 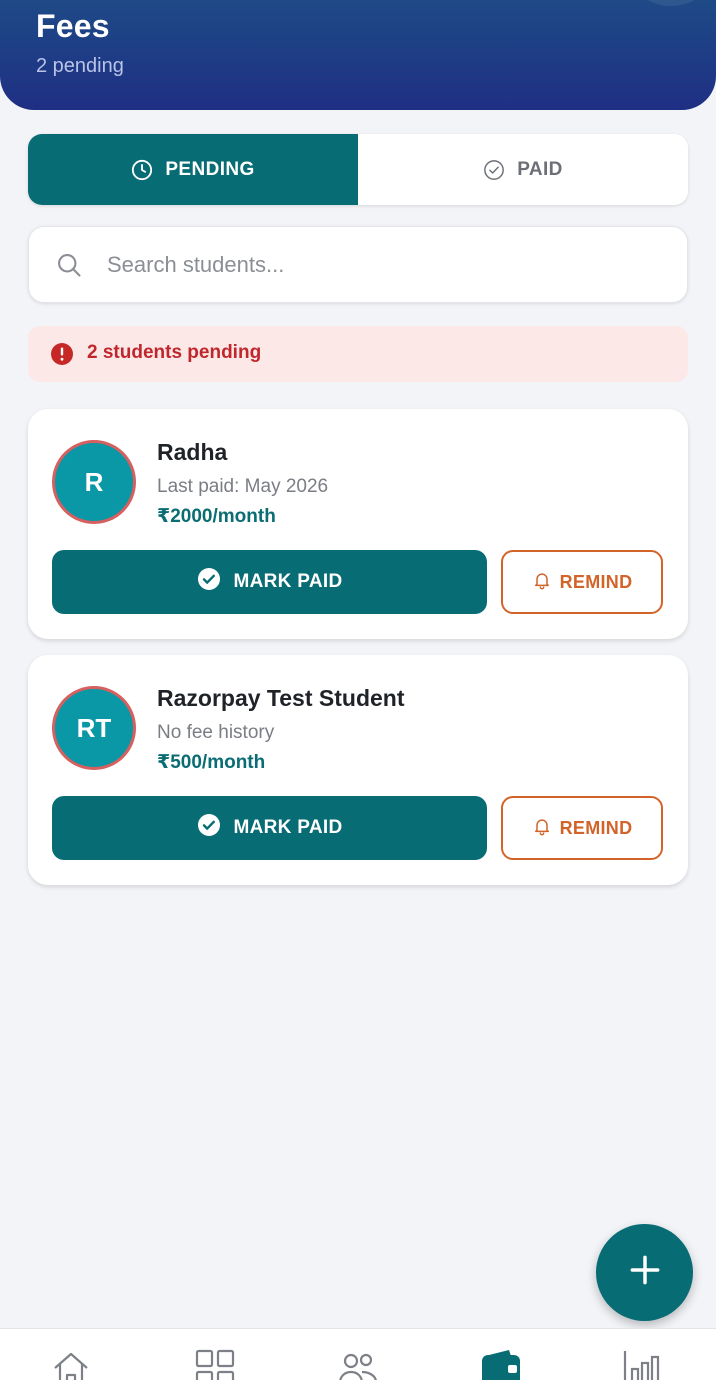 I want to click on page-title: Fees, so click(x=73, y=26).